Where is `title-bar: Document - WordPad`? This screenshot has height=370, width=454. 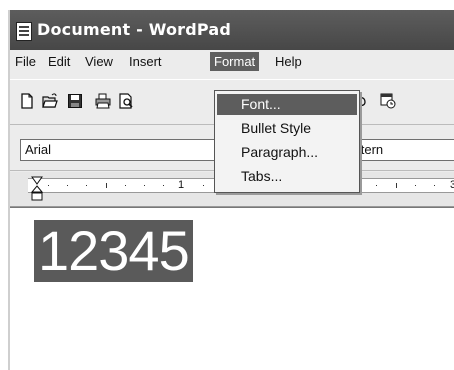 title-bar: Document - WordPad is located at coordinates (232, 30).